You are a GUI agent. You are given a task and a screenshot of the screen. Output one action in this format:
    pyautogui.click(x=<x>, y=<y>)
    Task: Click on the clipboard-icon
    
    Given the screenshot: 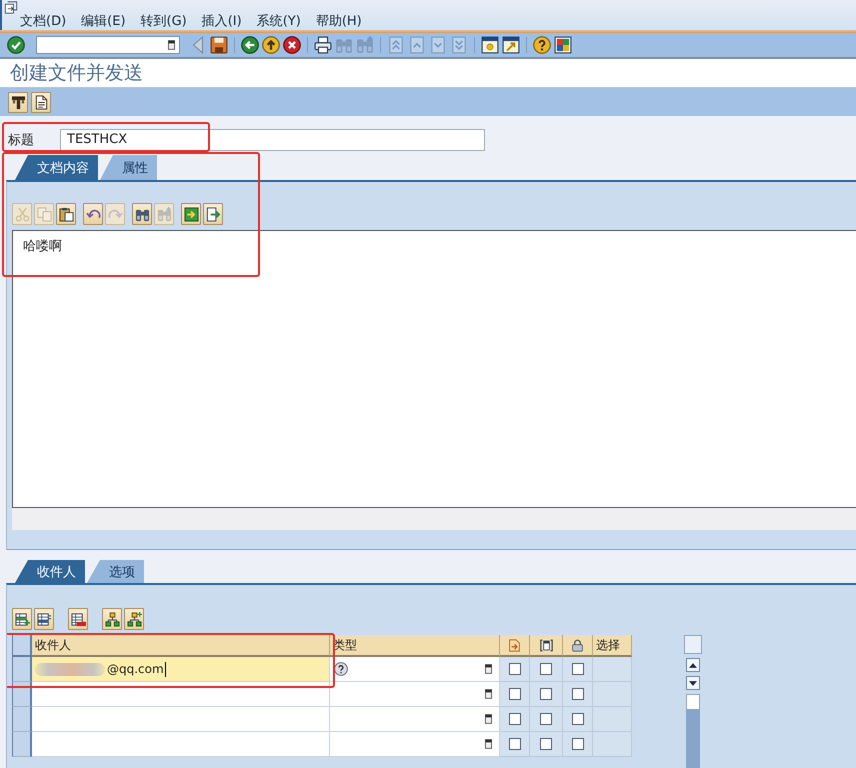 What is the action you would take?
    pyautogui.click(x=66, y=214)
    